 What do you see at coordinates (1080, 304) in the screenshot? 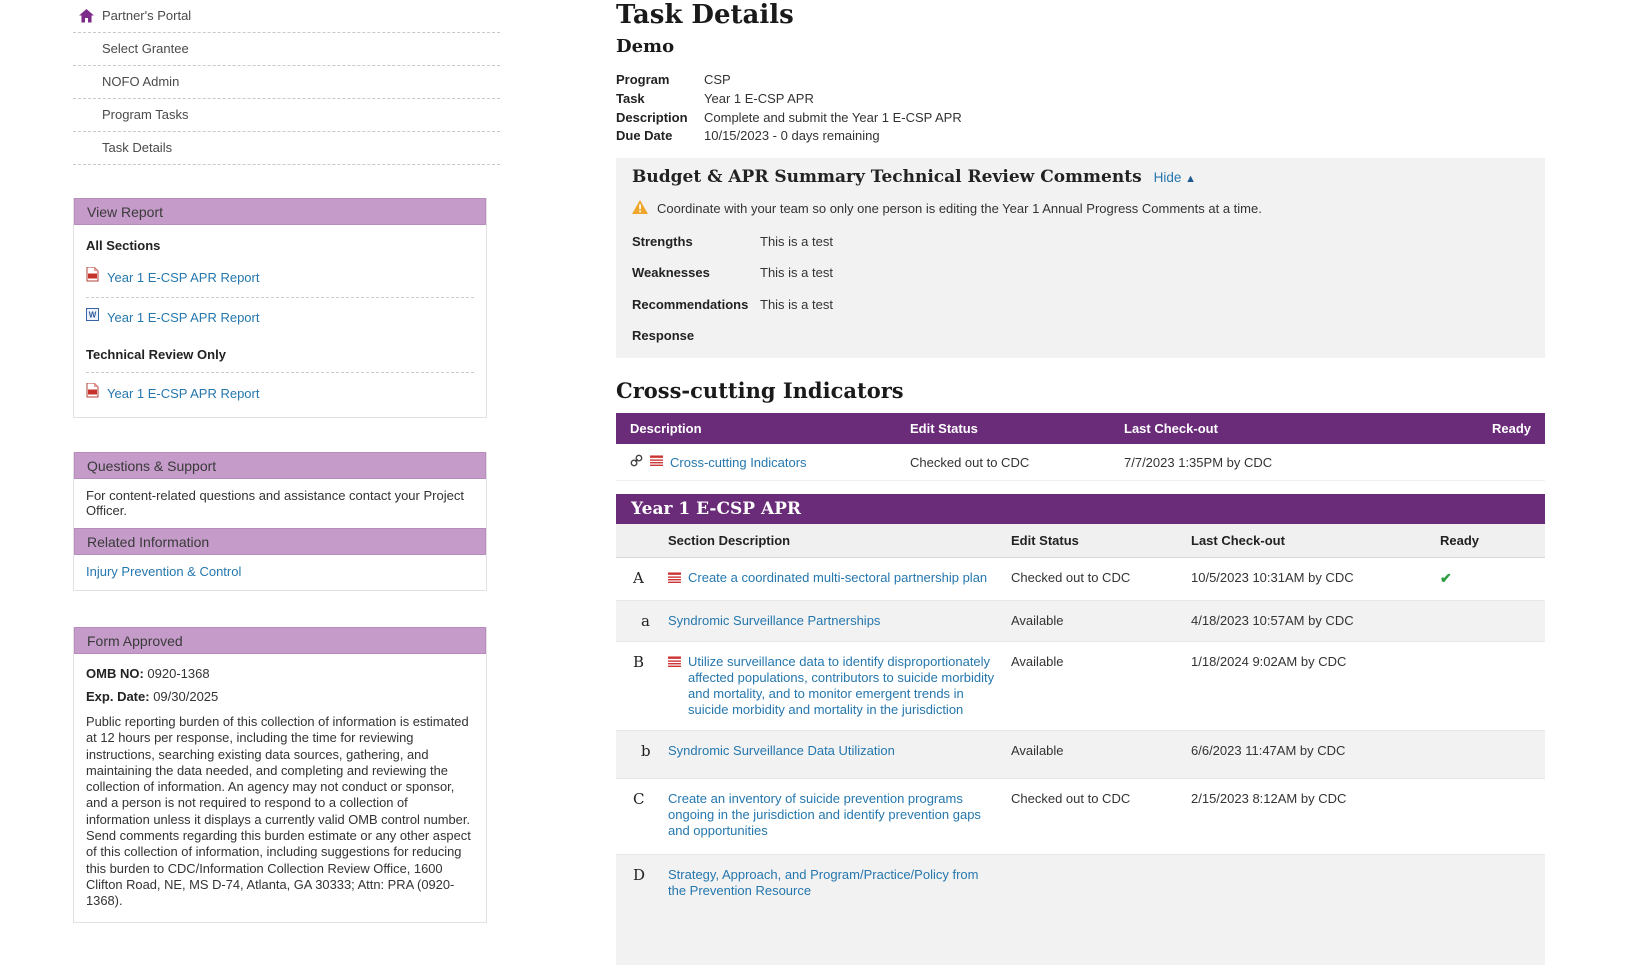
I see `review-row: Recommendations This is a test` at bounding box center [1080, 304].